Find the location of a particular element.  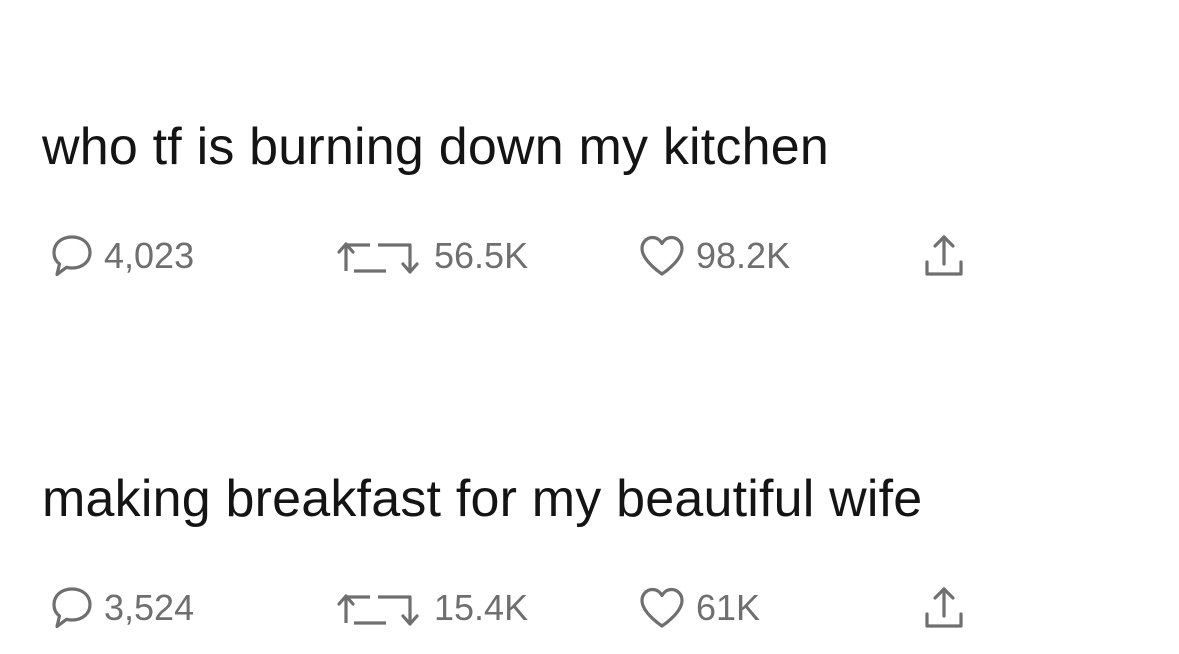

reply-count: 4,023 is located at coordinates (149, 255).